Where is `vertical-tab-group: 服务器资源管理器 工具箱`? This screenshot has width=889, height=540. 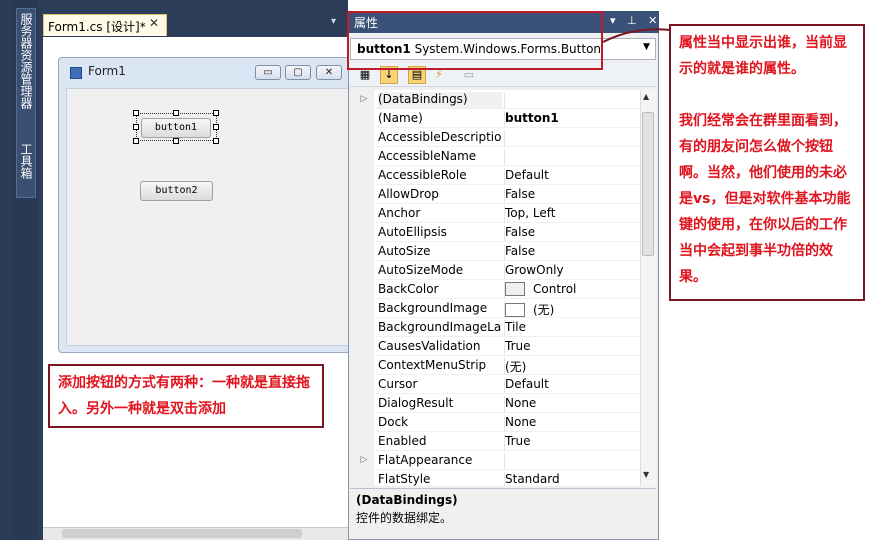
vertical-tab-group: 服务器资源管理器 工具箱 is located at coordinates (26, 103).